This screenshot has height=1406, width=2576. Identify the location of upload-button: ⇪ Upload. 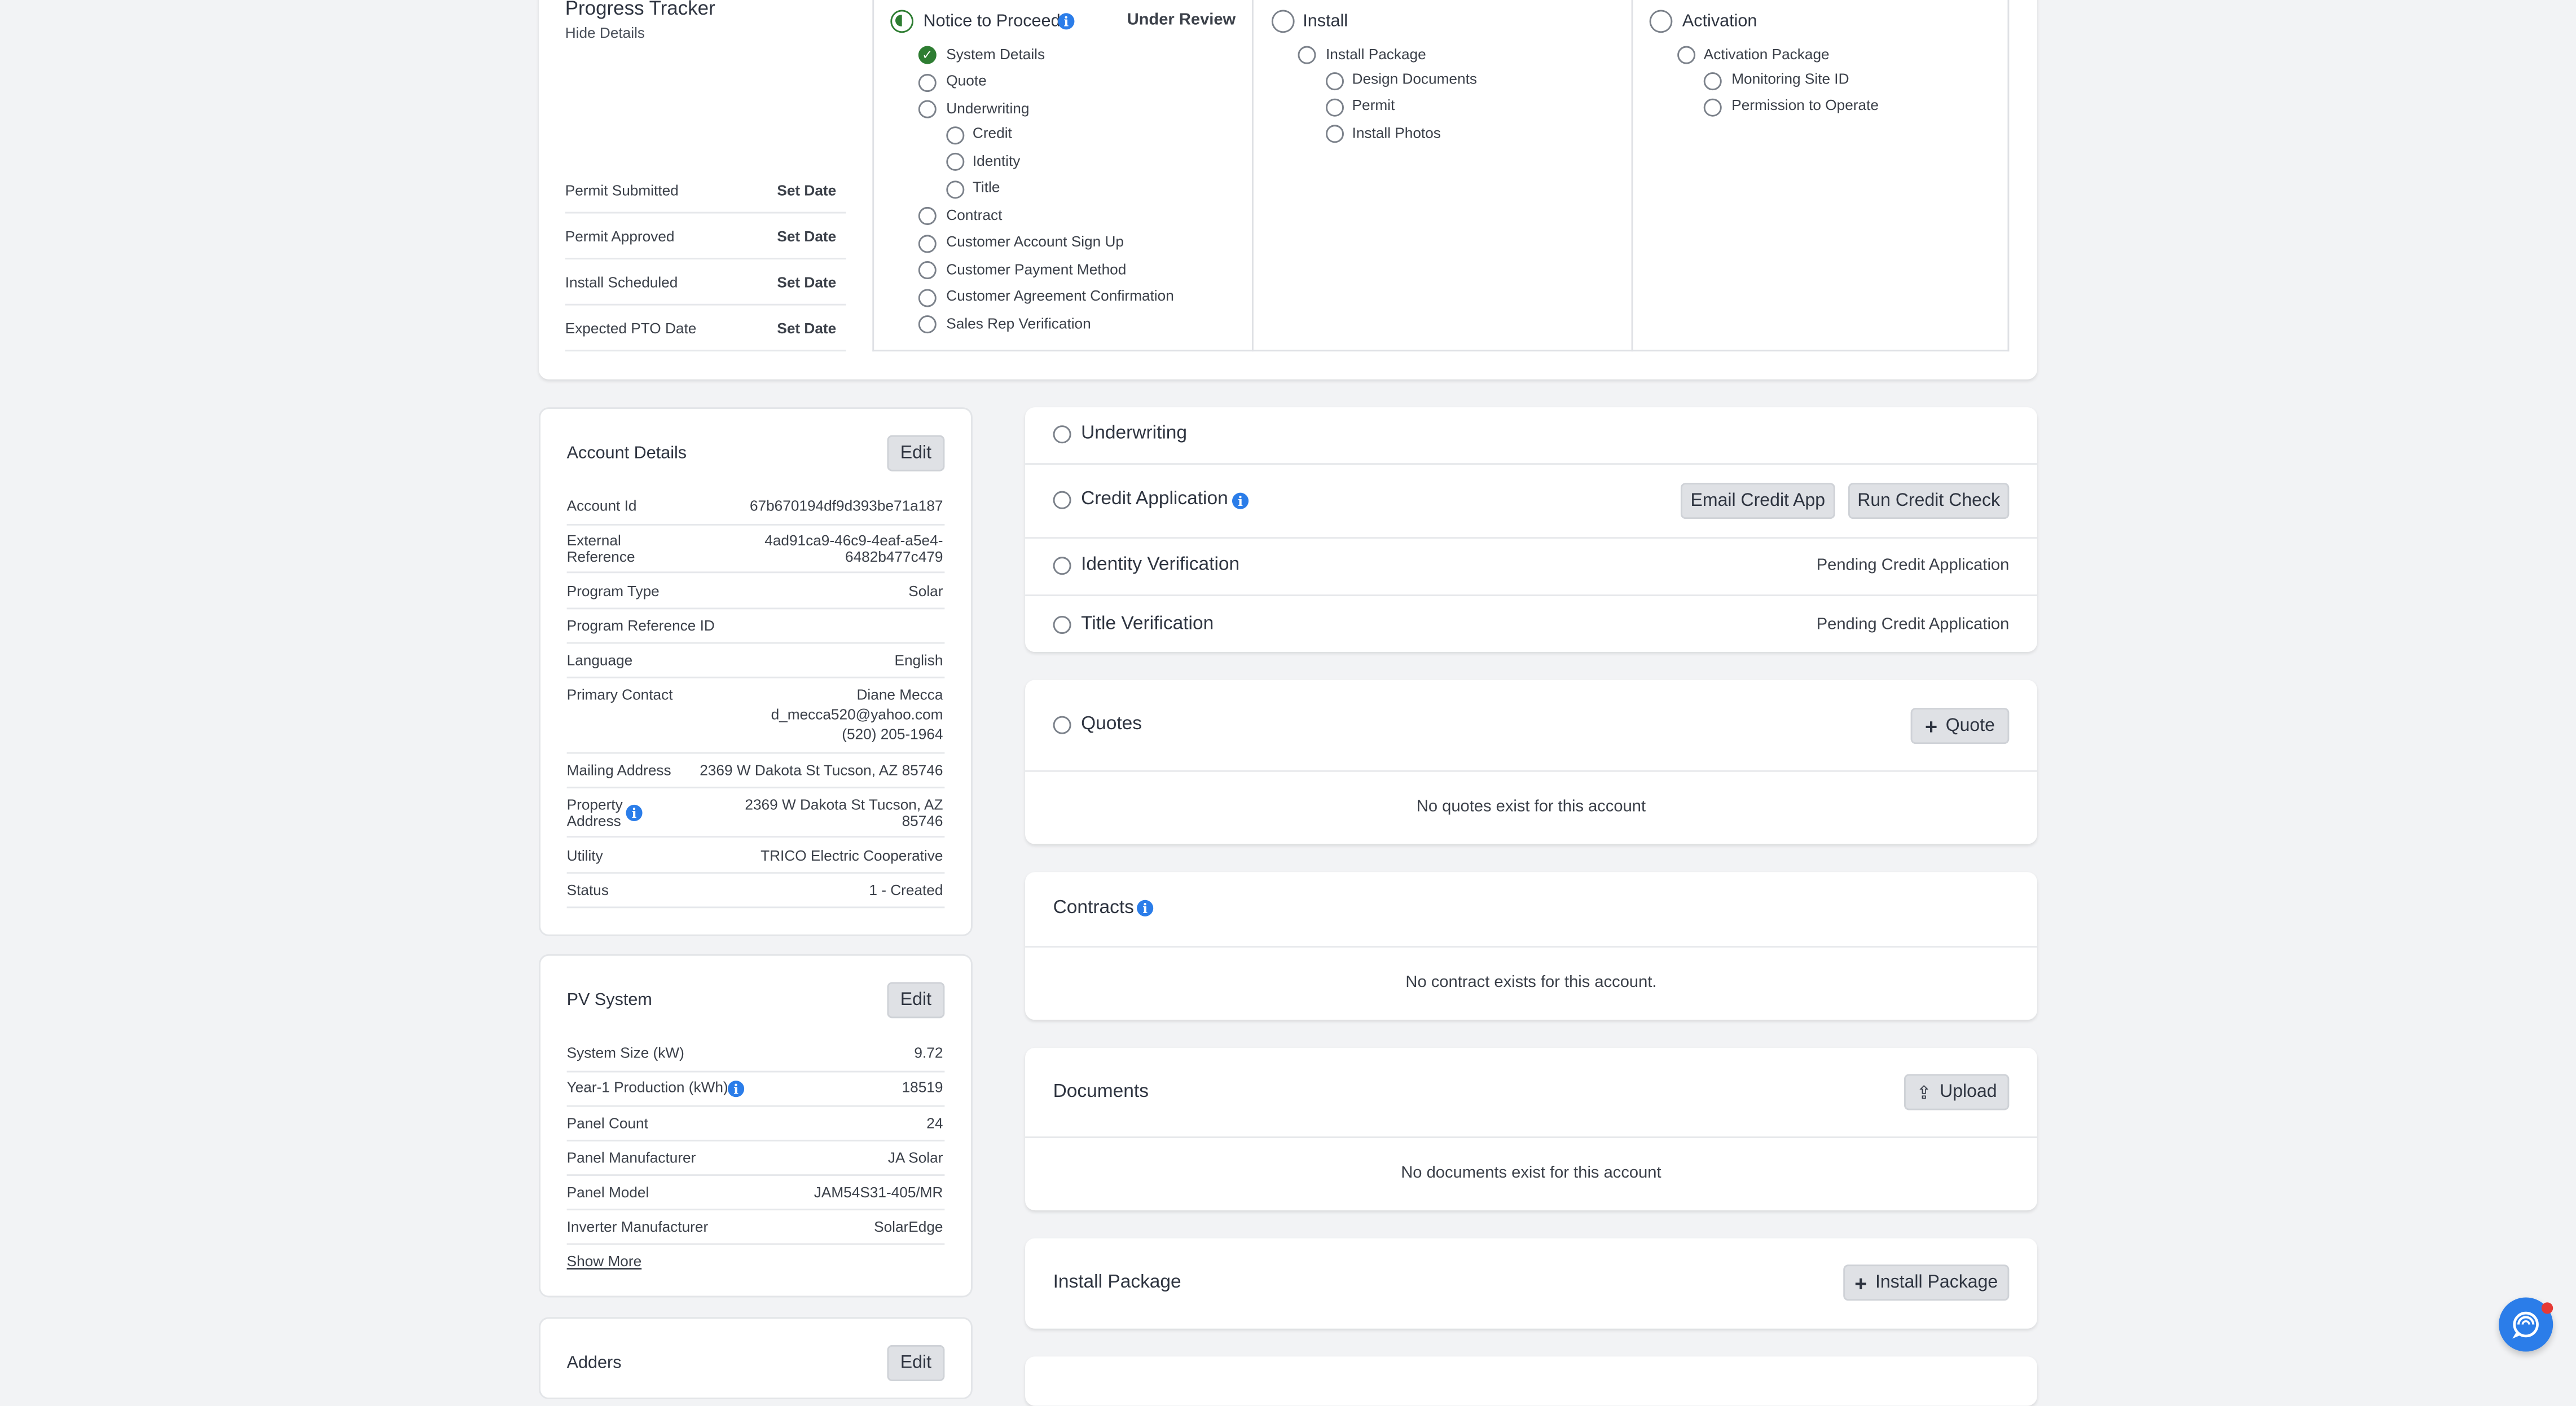
(1957, 1092).